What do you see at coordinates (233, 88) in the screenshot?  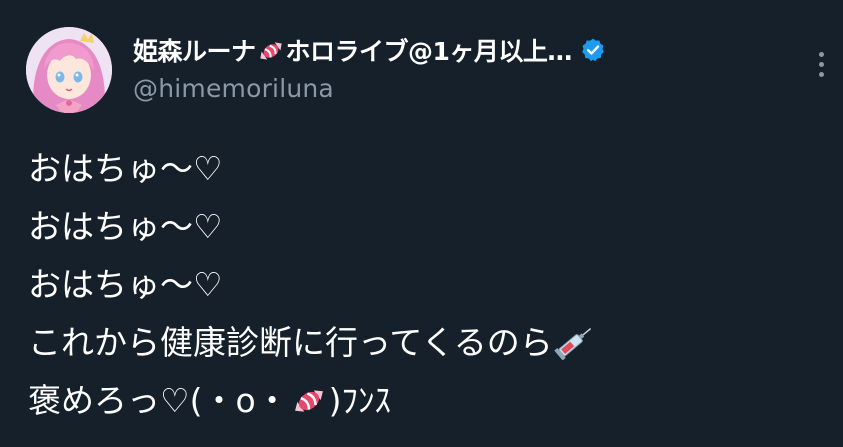 I see `user-handle: @himemoriluna` at bounding box center [233, 88].